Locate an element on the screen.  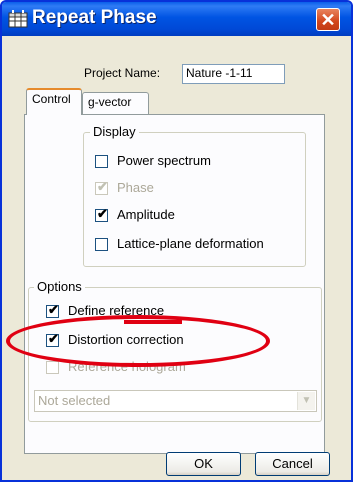
app-icon is located at coordinates (18, 19).